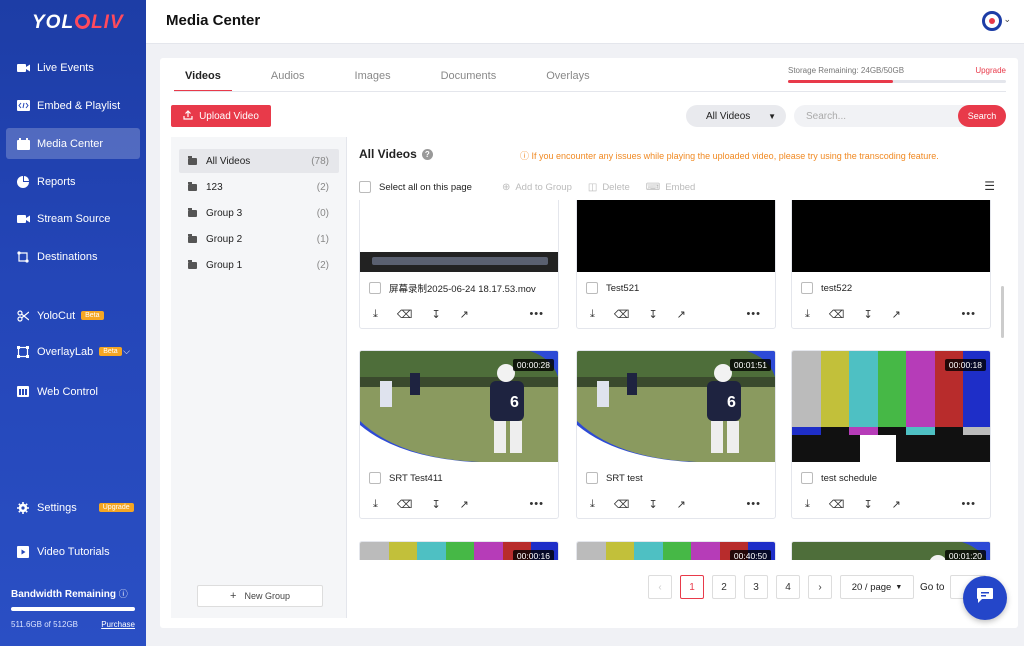 The width and height of the screenshot is (1024, 646). Describe the element at coordinates (259, 213) in the screenshot. I see `group-item-group-3: Group 3 (0)` at that location.